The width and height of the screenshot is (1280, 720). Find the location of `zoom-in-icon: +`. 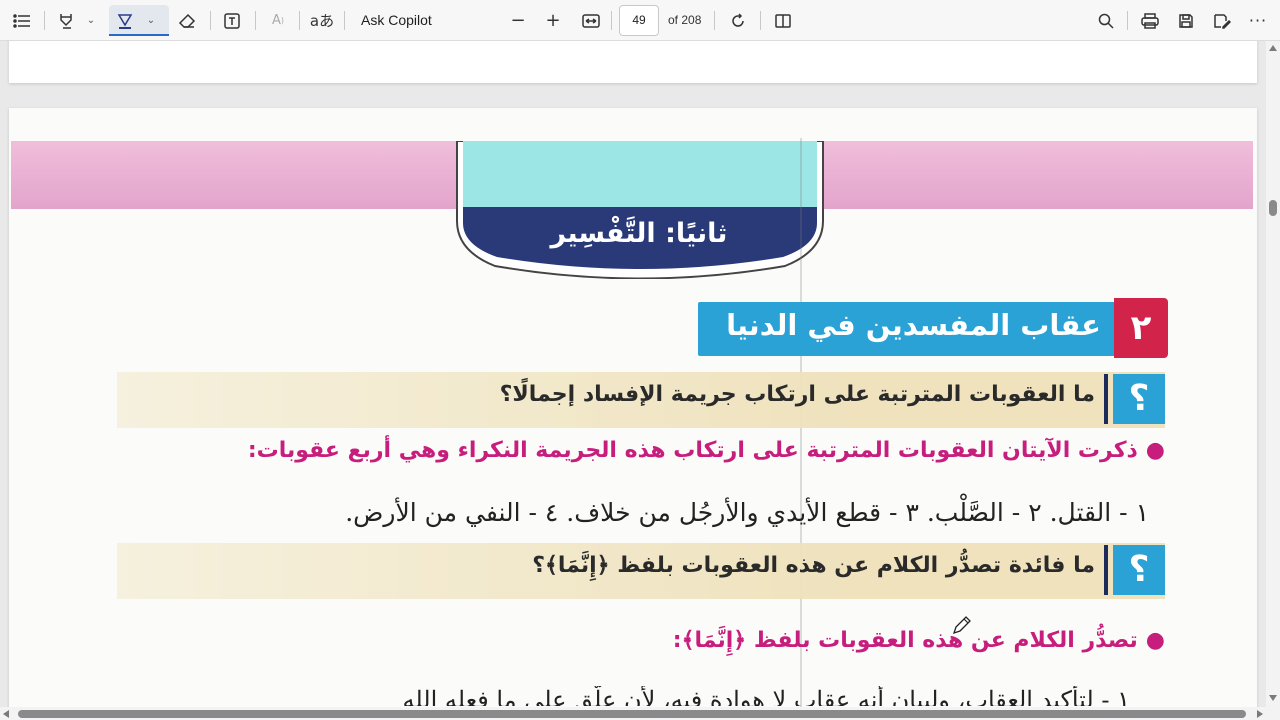

zoom-in-icon: + is located at coordinates (553, 20).